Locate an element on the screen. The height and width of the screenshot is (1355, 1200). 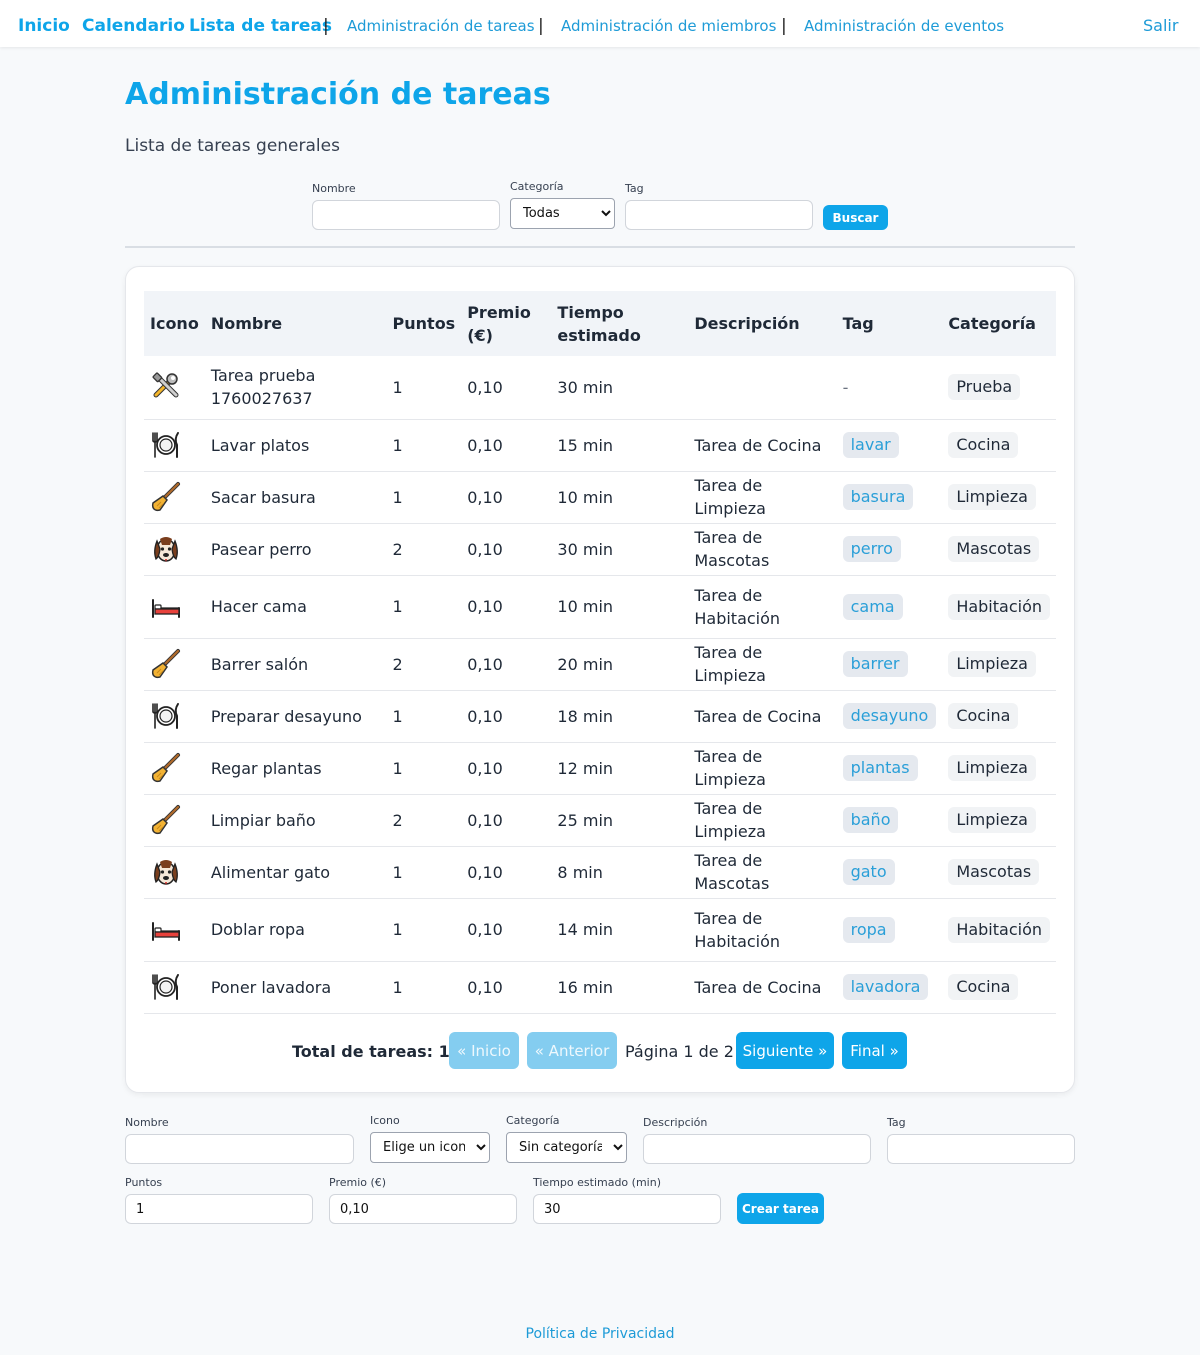
row-time: 16 min is located at coordinates (620, 987).